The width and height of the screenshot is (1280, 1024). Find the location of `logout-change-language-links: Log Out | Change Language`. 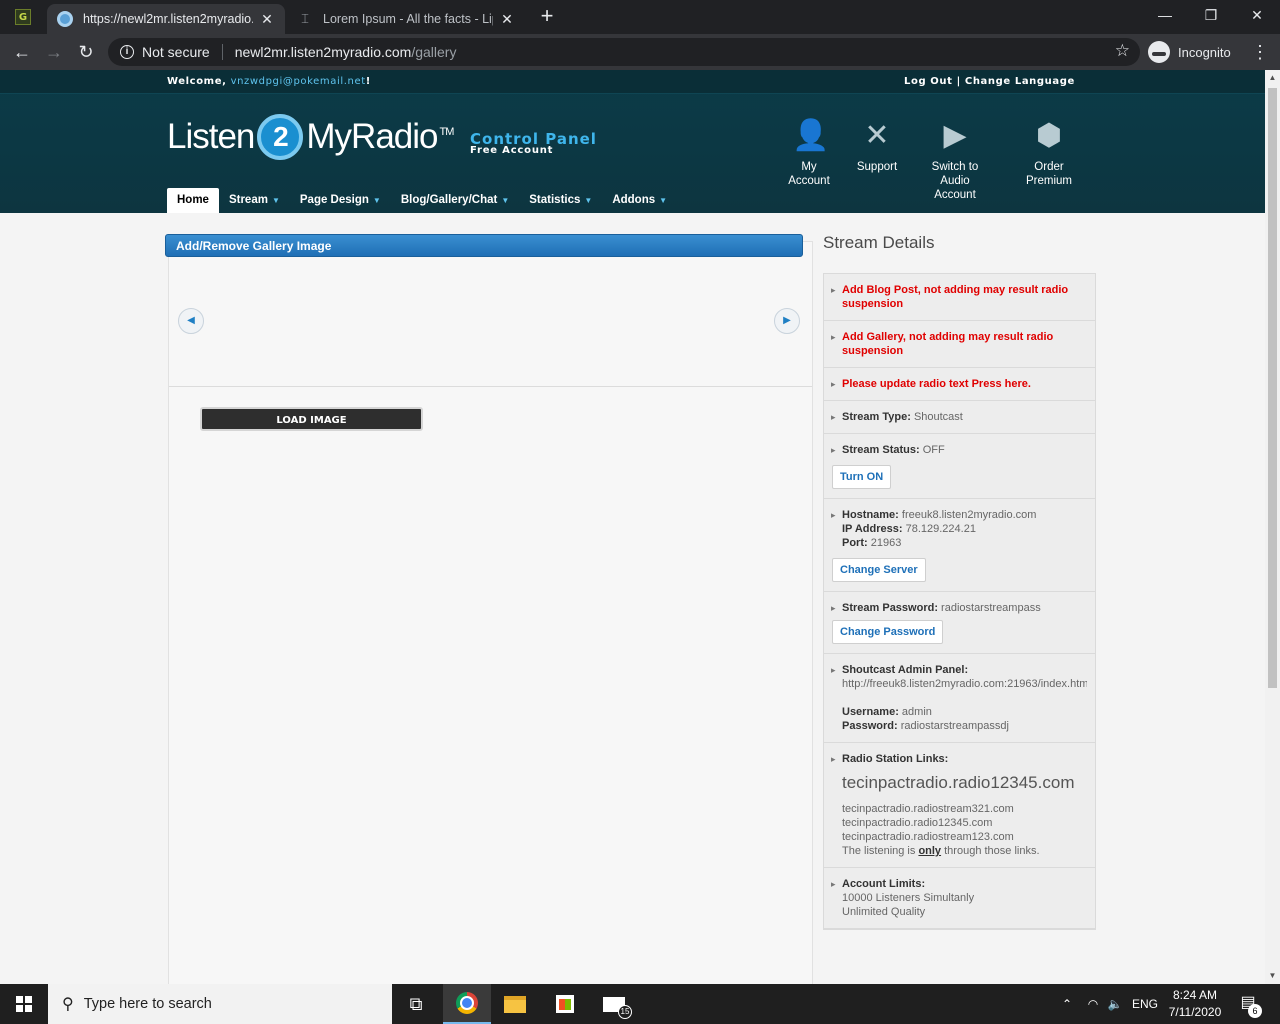

logout-change-language-links: Log Out | Change Language is located at coordinates (989, 81).